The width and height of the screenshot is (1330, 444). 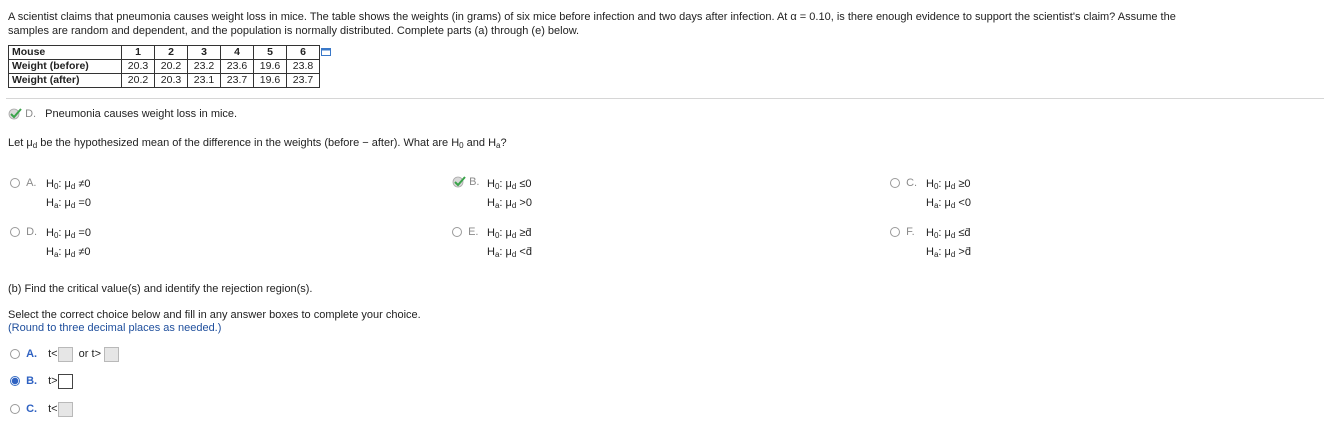 I want to click on table-cell: 6, so click(x=303, y=52).